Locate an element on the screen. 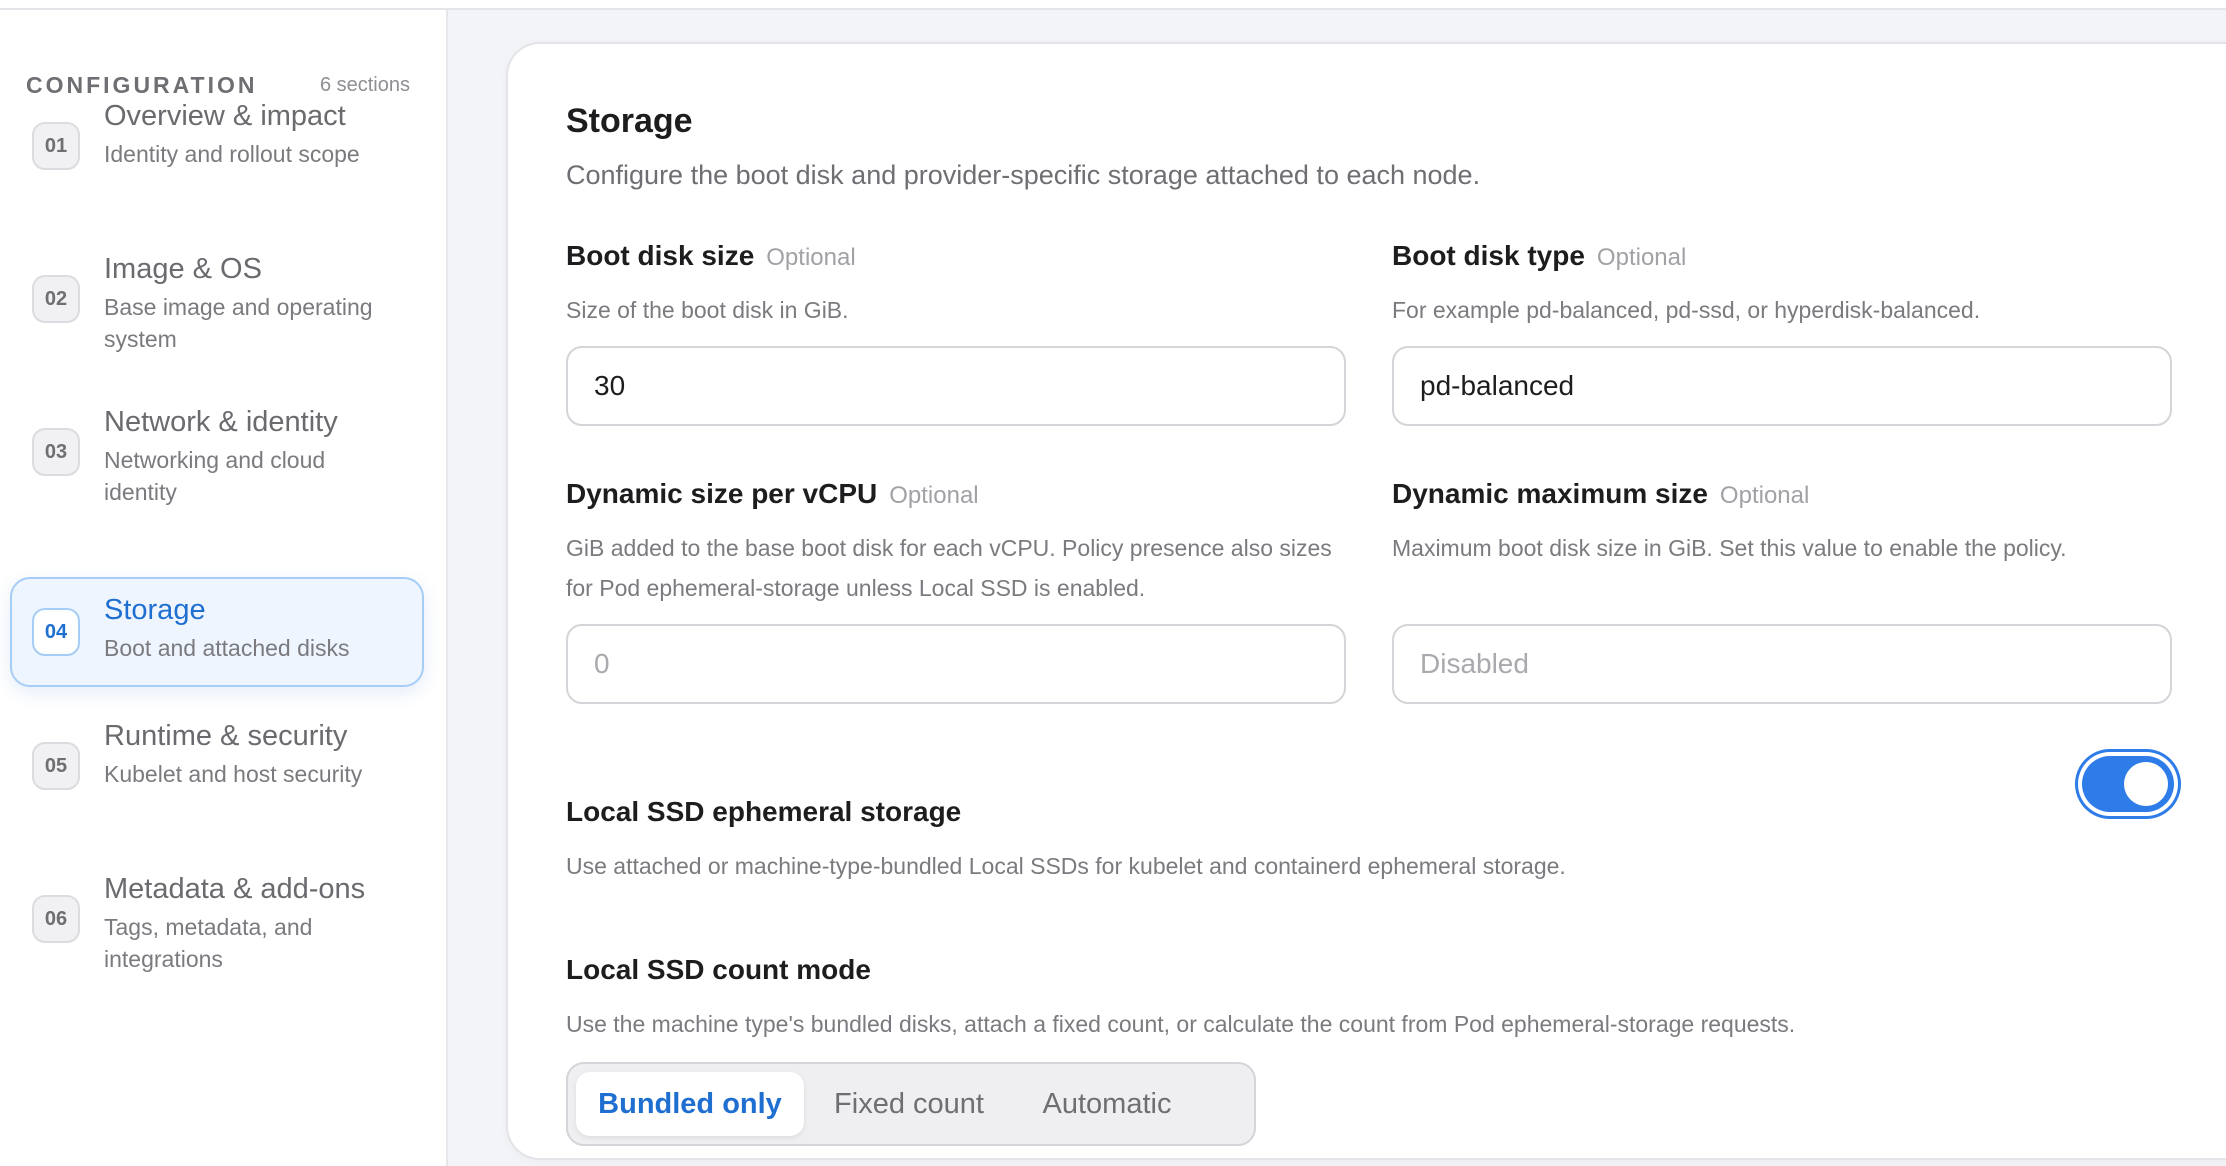 The image size is (2226, 1166). local-ssd-label: Local SSD ephemeral storage is located at coordinates (764, 811).